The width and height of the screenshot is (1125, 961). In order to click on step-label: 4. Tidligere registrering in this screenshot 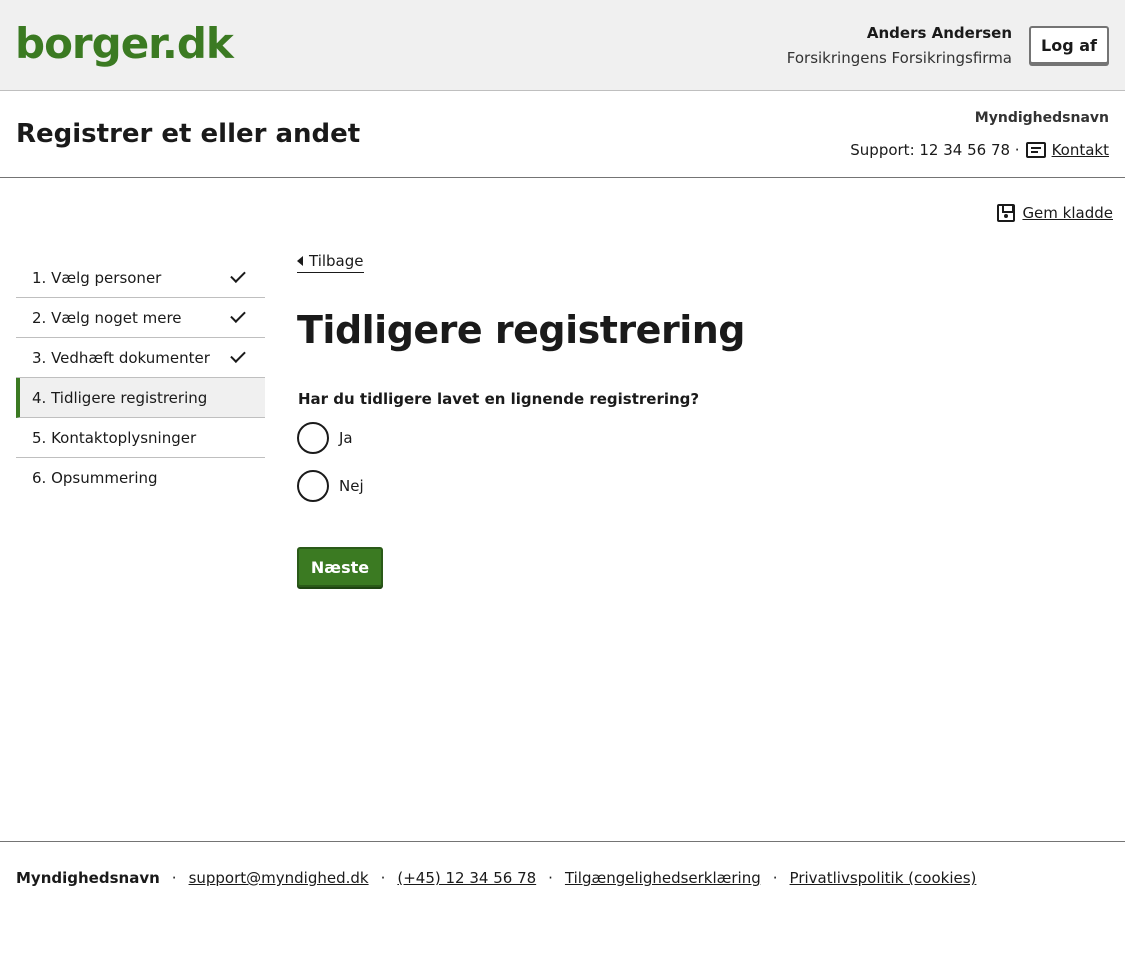, I will do `click(120, 397)`.